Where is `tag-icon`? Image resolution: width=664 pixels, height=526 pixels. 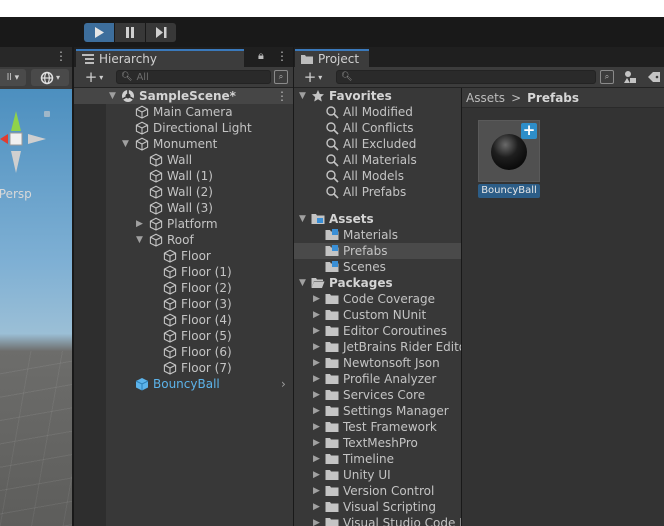 tag-icon is located at coordinates (654, 77).